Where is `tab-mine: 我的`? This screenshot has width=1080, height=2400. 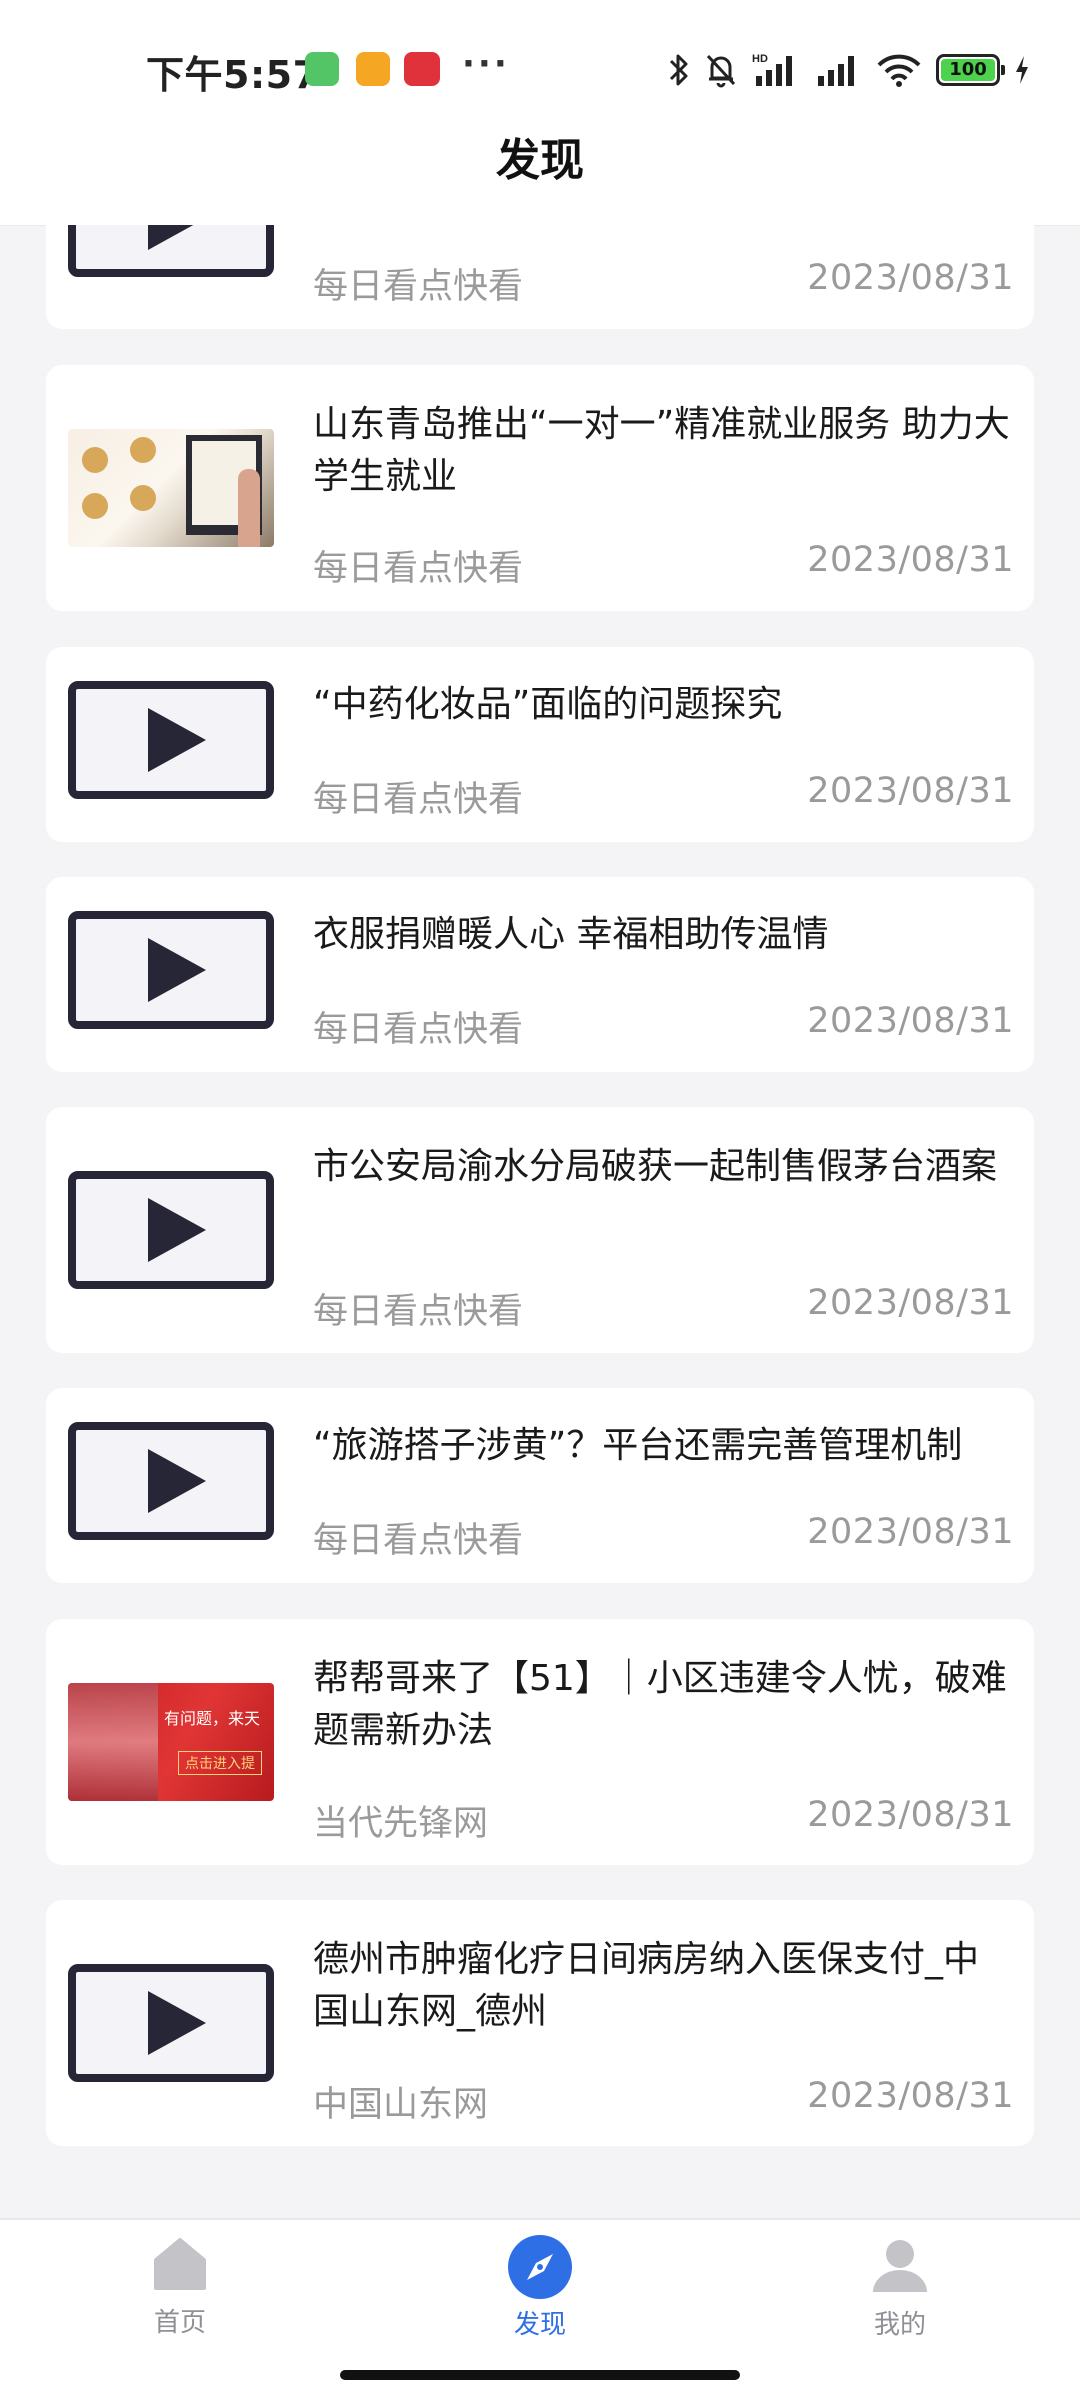 tab-mine: 我的 is located at coordinates (900, 2287).